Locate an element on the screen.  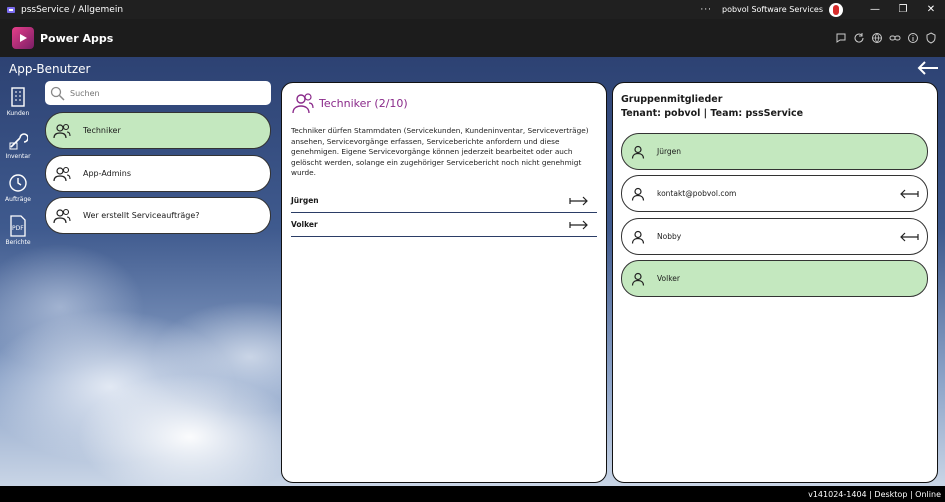
group-member-item: Jürgen is located at coordinates (774, 151).